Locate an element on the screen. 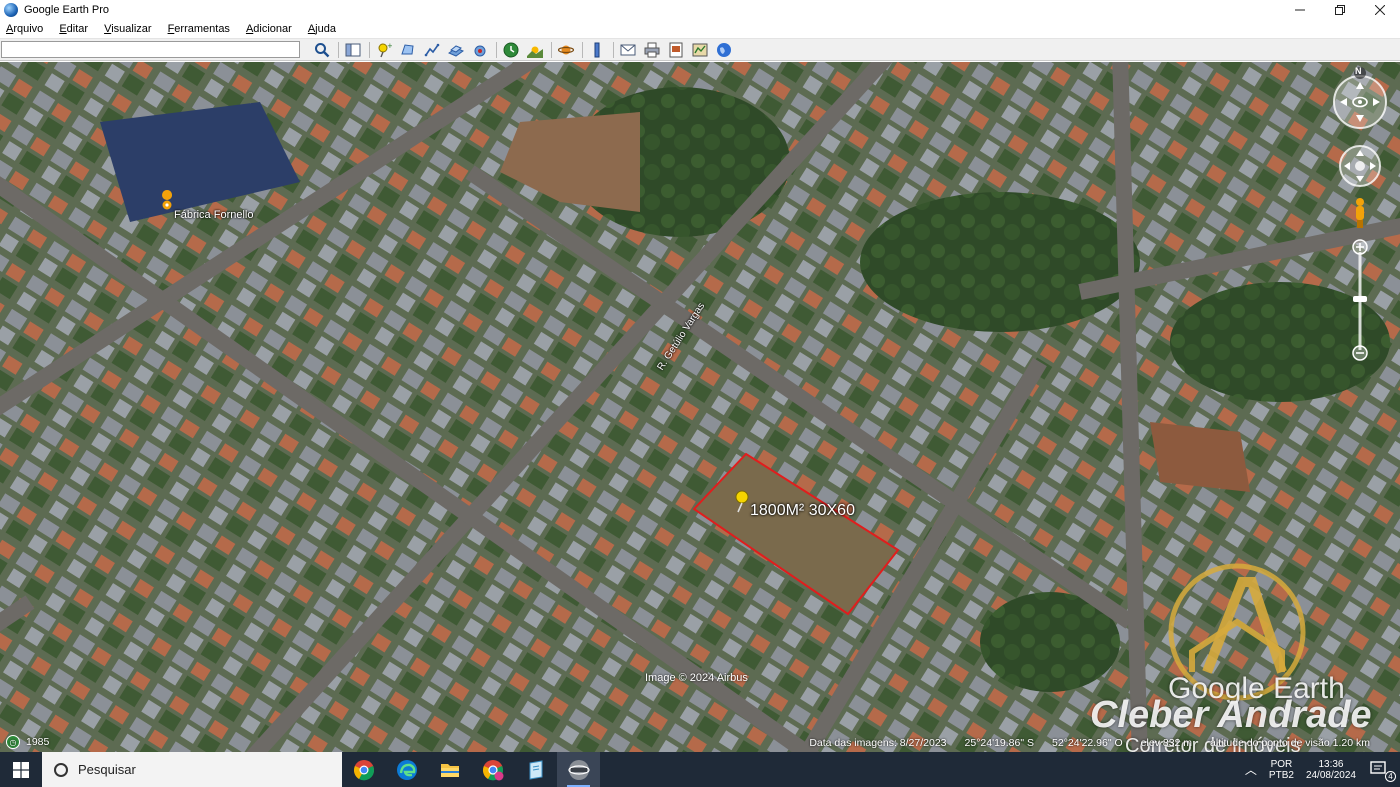 This screenshot has height=787, width=1400. restore-button is located at coordinates (1340, 10).